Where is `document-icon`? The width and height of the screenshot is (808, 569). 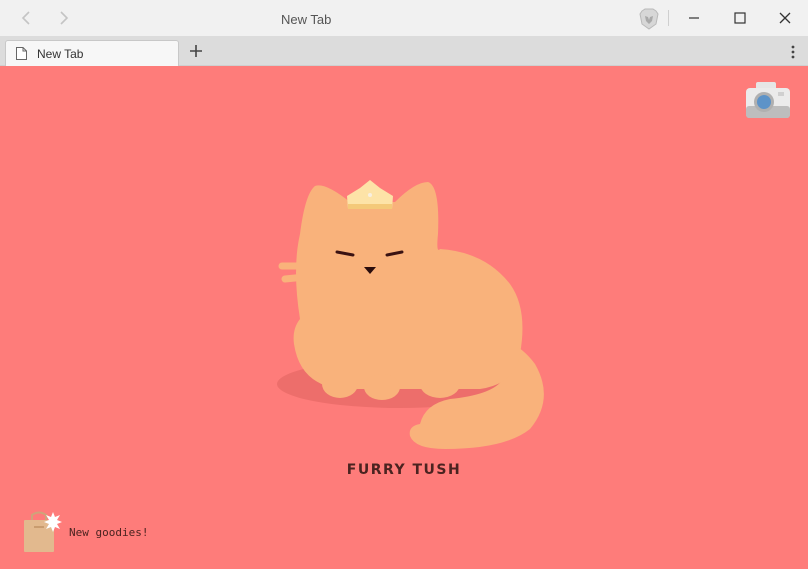
document-icon is located at coordinates (21, 53).